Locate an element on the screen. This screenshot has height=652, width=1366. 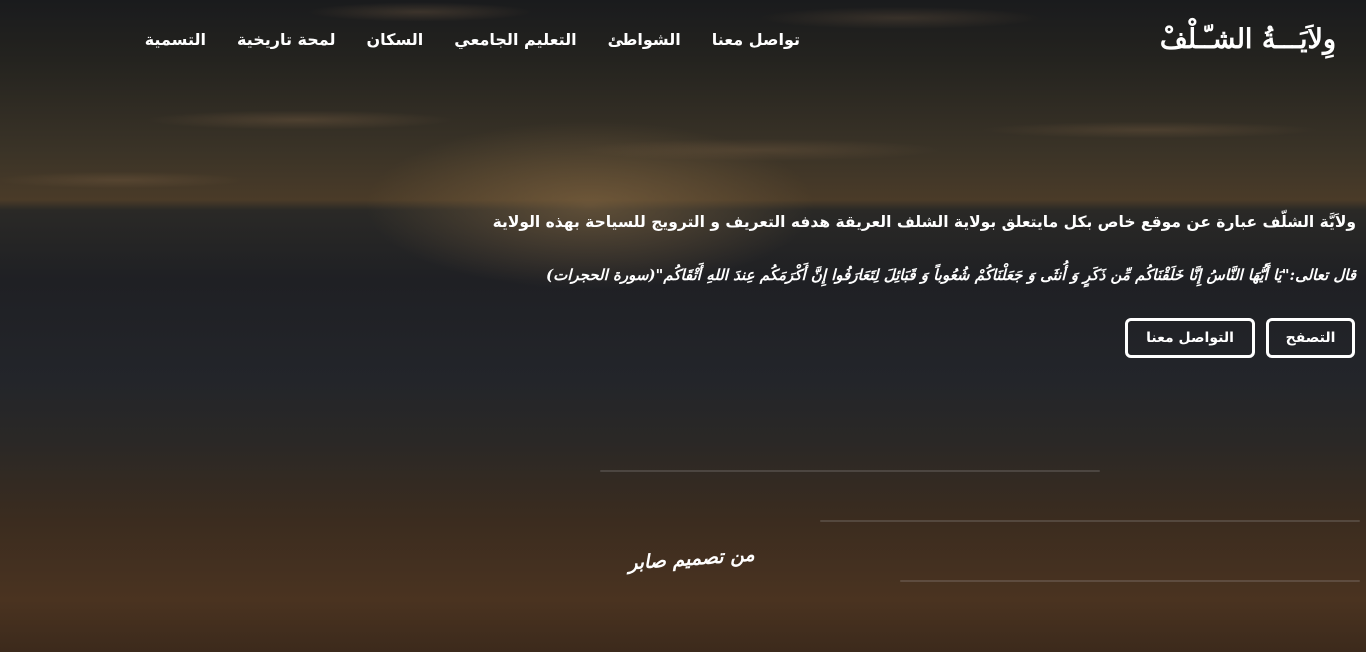
contact-button: التواصل معنا is located at coordinates (1190, 338).